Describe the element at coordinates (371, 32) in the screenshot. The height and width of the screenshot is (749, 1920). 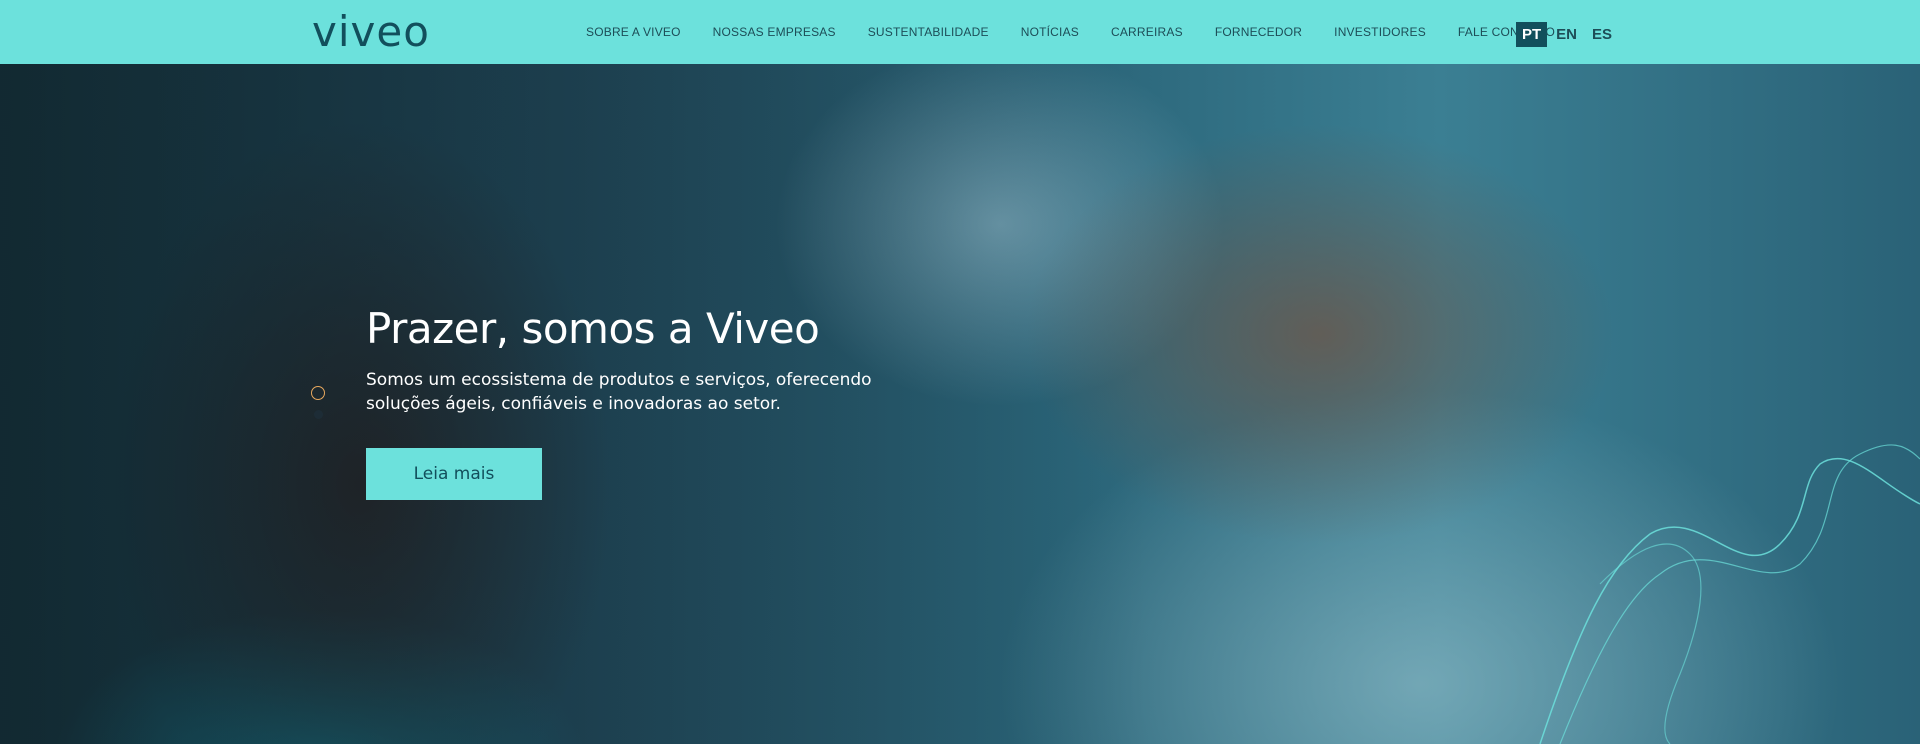
I see `viveo-logo: viveo` at that location.